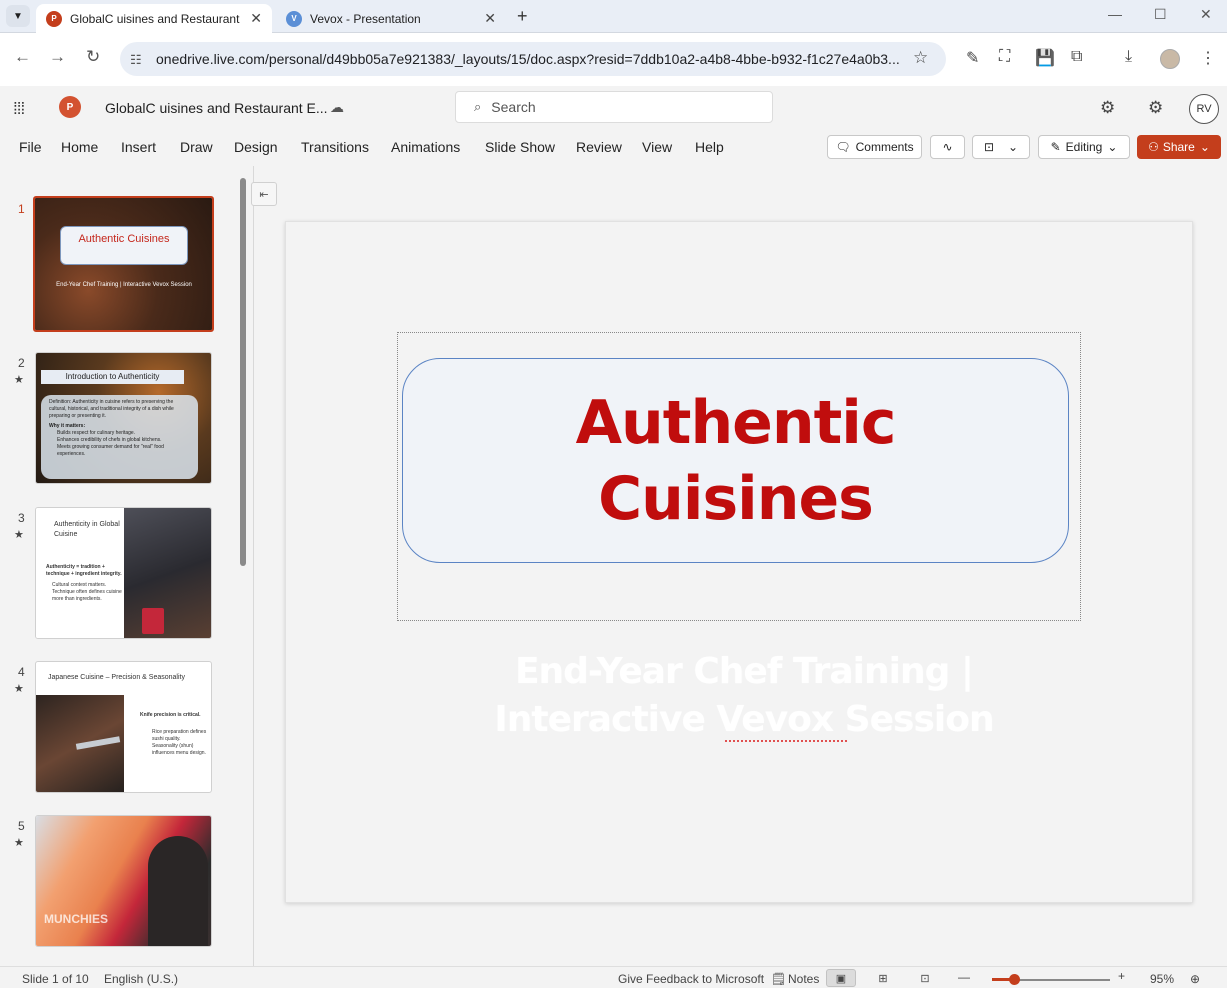 The height and width of the screenshot is (988, 1227). What do you see at coordinates (614, 107) in the screenshot?
I see `search-input: ⌕ Search` at bounding box center [614, 107].